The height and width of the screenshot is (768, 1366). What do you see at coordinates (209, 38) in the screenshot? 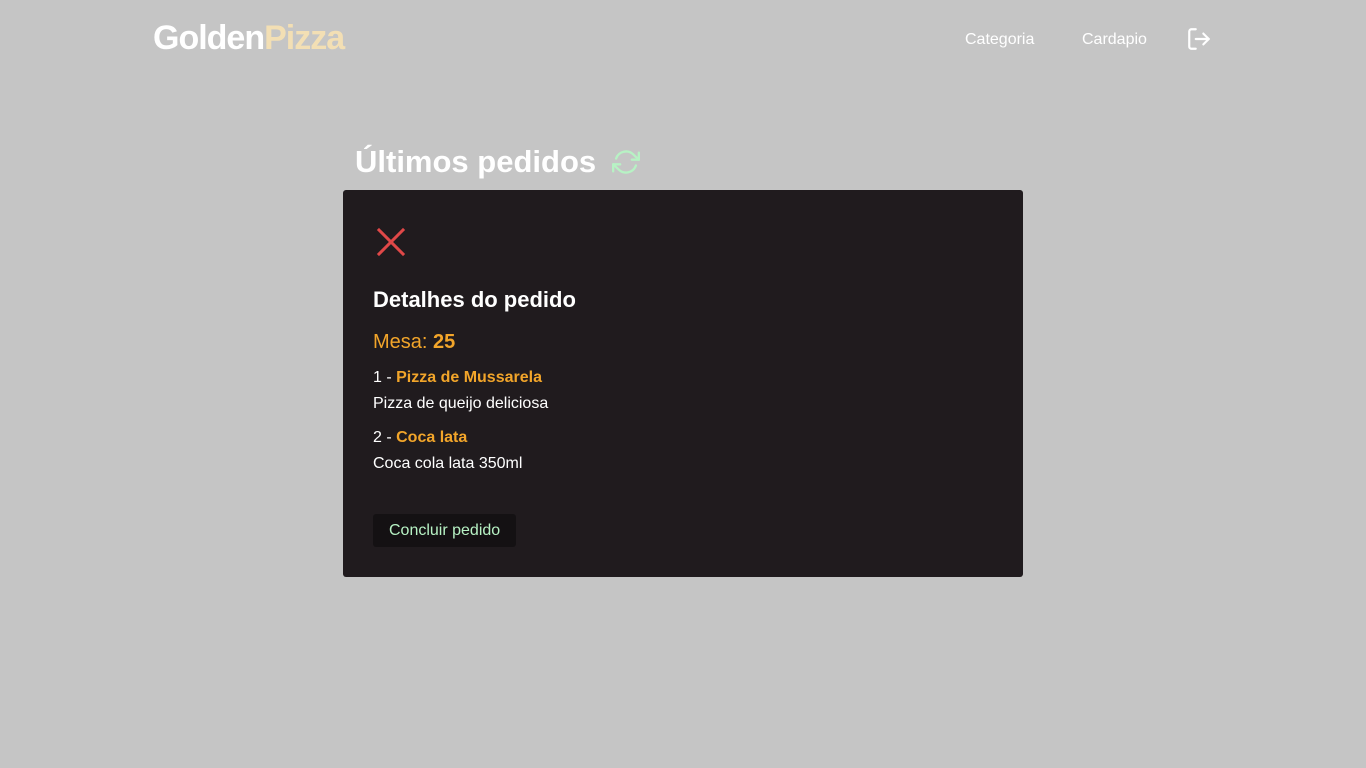
I see `logo-golden: Golden` at bounding box center [209, 38].